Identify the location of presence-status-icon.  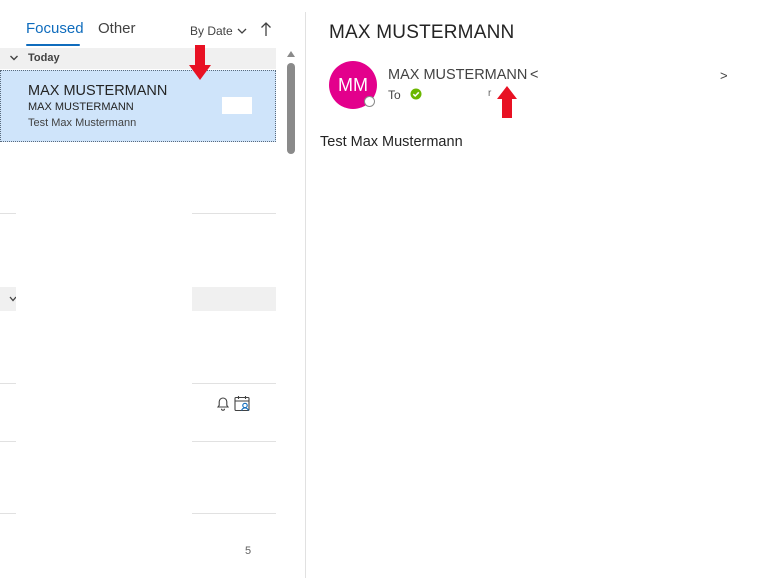
(369, 101).